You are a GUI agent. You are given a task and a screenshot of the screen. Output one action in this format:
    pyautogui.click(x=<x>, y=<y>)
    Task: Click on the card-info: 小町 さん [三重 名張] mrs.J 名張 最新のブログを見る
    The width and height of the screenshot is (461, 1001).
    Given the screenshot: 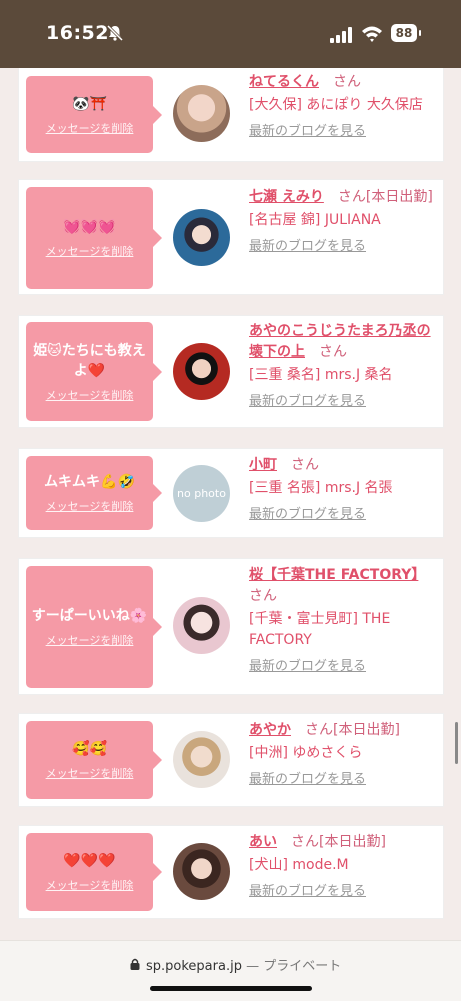 What is the action you would take?
    pyautogui.click(x=343, y=489)
    